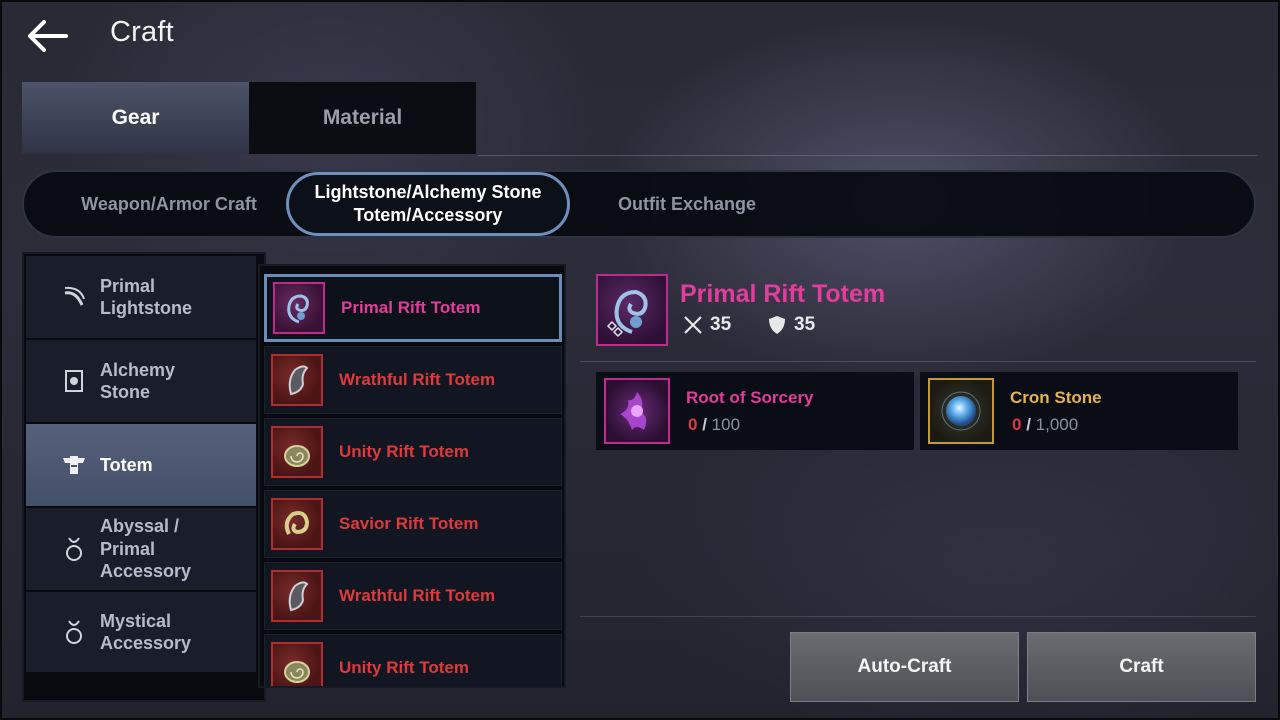 The image size is (1280, 720). I want to click on category-totem: Totem, so click(141, 465).